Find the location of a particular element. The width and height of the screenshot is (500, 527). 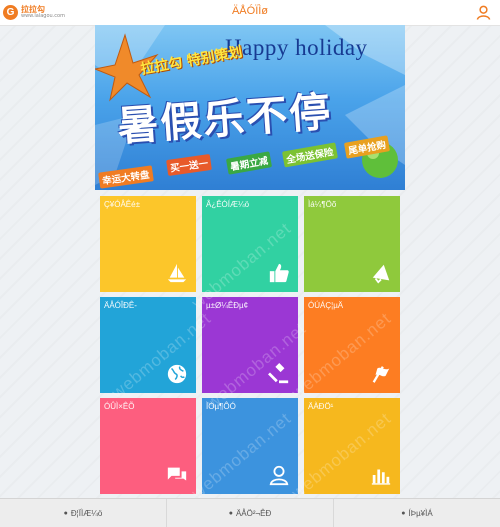

tile-label: ÓÛÌ×ÊÕ is located at coordinates (119, 406).